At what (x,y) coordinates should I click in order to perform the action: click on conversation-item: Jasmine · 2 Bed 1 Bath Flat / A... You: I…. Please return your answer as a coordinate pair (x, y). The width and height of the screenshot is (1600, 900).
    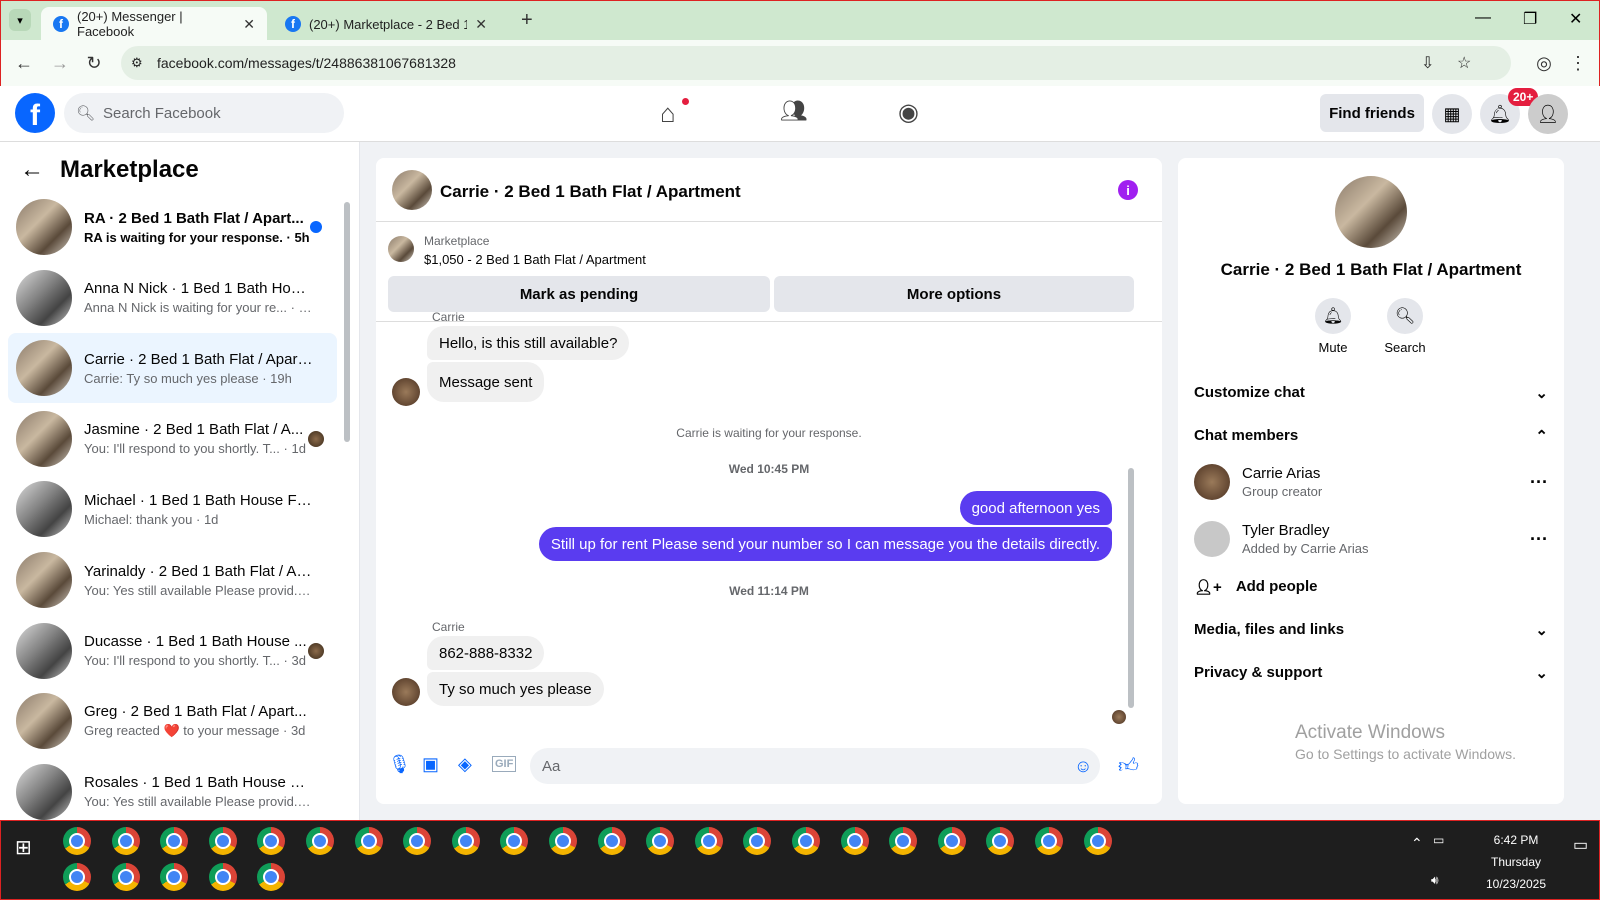
    Looking at the image, I should click on (172, 439).